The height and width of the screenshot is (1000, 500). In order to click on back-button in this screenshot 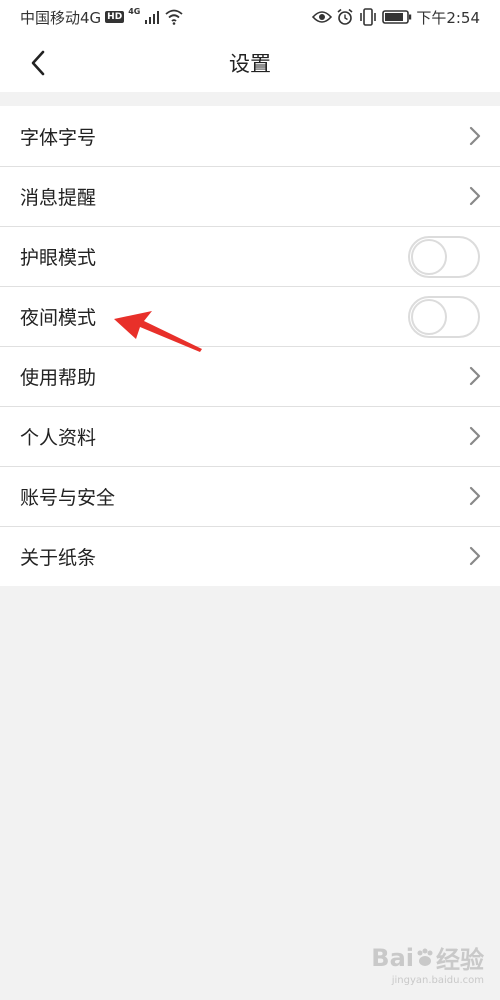, I will do `click(38, 63)`.